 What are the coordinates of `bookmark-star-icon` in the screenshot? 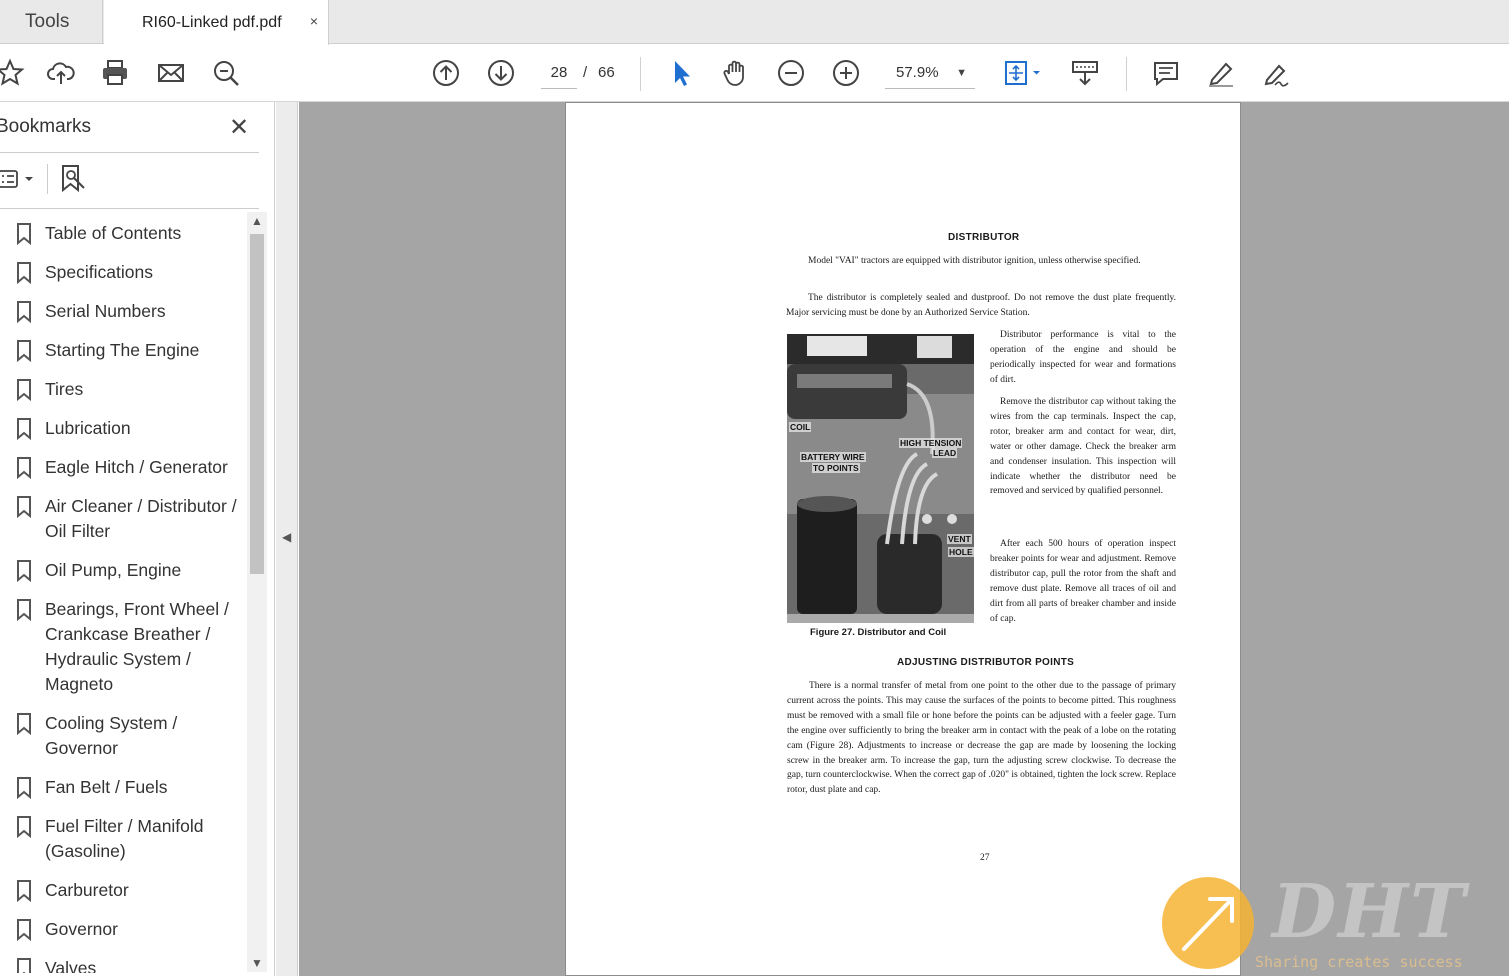 It's located at (13, 73).